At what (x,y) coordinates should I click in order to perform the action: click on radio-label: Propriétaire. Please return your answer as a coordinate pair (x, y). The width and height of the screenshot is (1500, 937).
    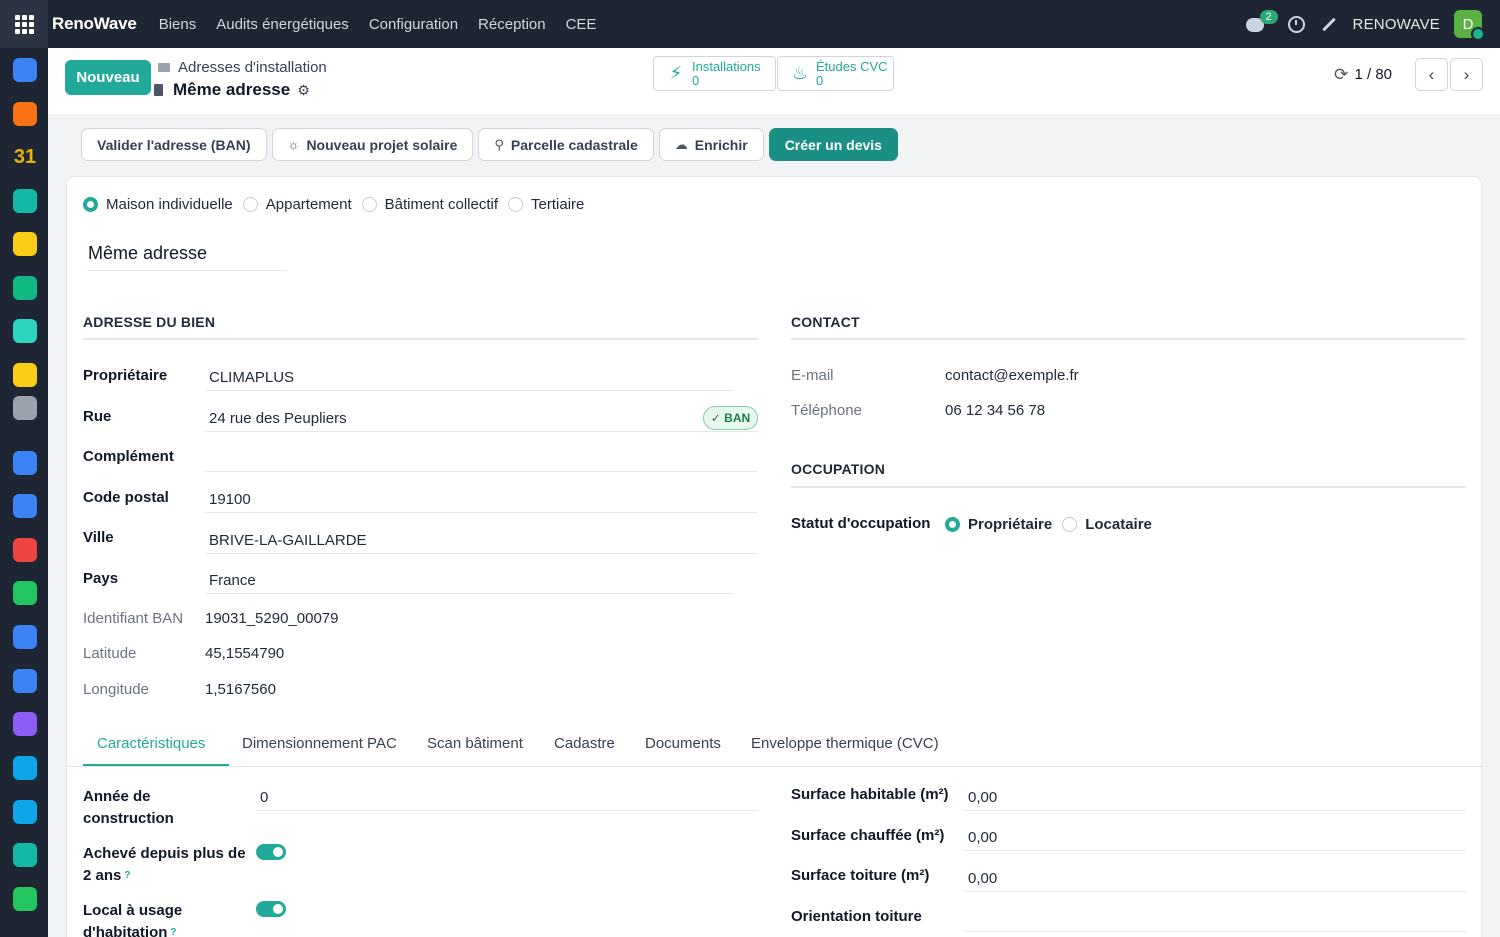
    Looking at the image, I should click on (1010, 524).